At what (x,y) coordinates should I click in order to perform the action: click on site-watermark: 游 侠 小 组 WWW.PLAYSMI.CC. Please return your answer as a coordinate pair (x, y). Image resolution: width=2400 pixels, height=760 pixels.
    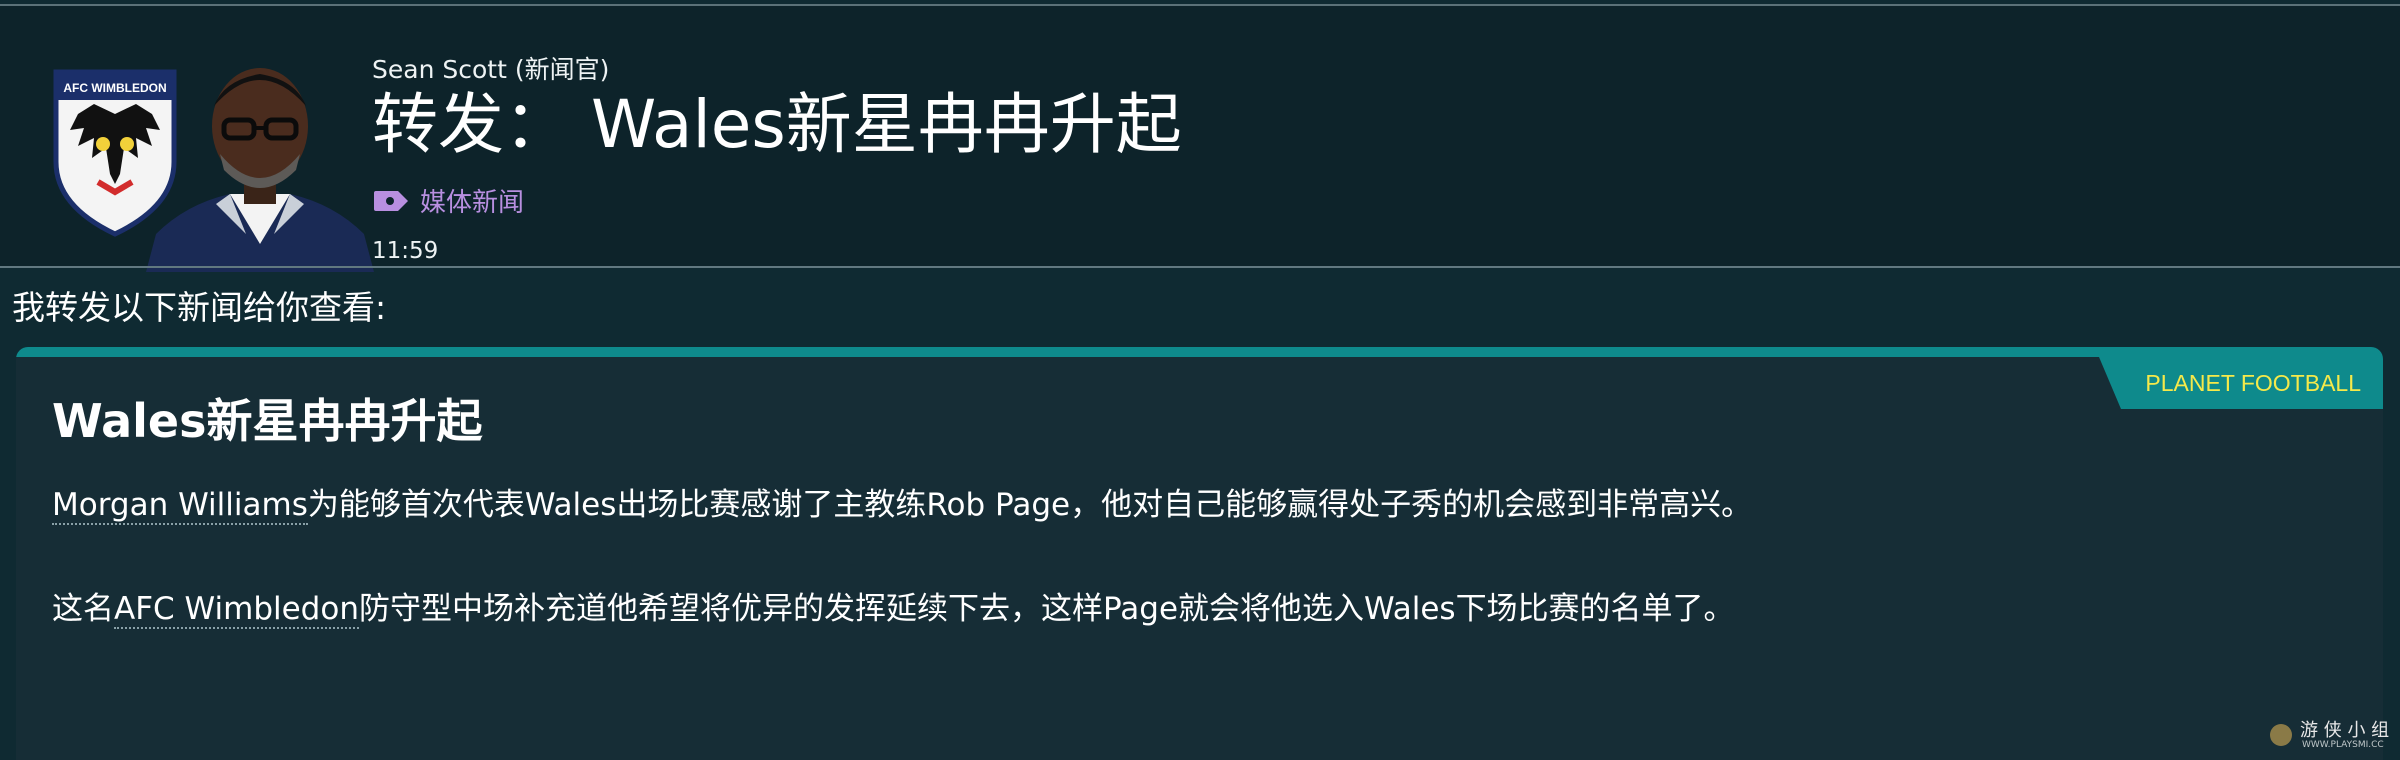
    Looking at the image, I should click on (2332, 735).